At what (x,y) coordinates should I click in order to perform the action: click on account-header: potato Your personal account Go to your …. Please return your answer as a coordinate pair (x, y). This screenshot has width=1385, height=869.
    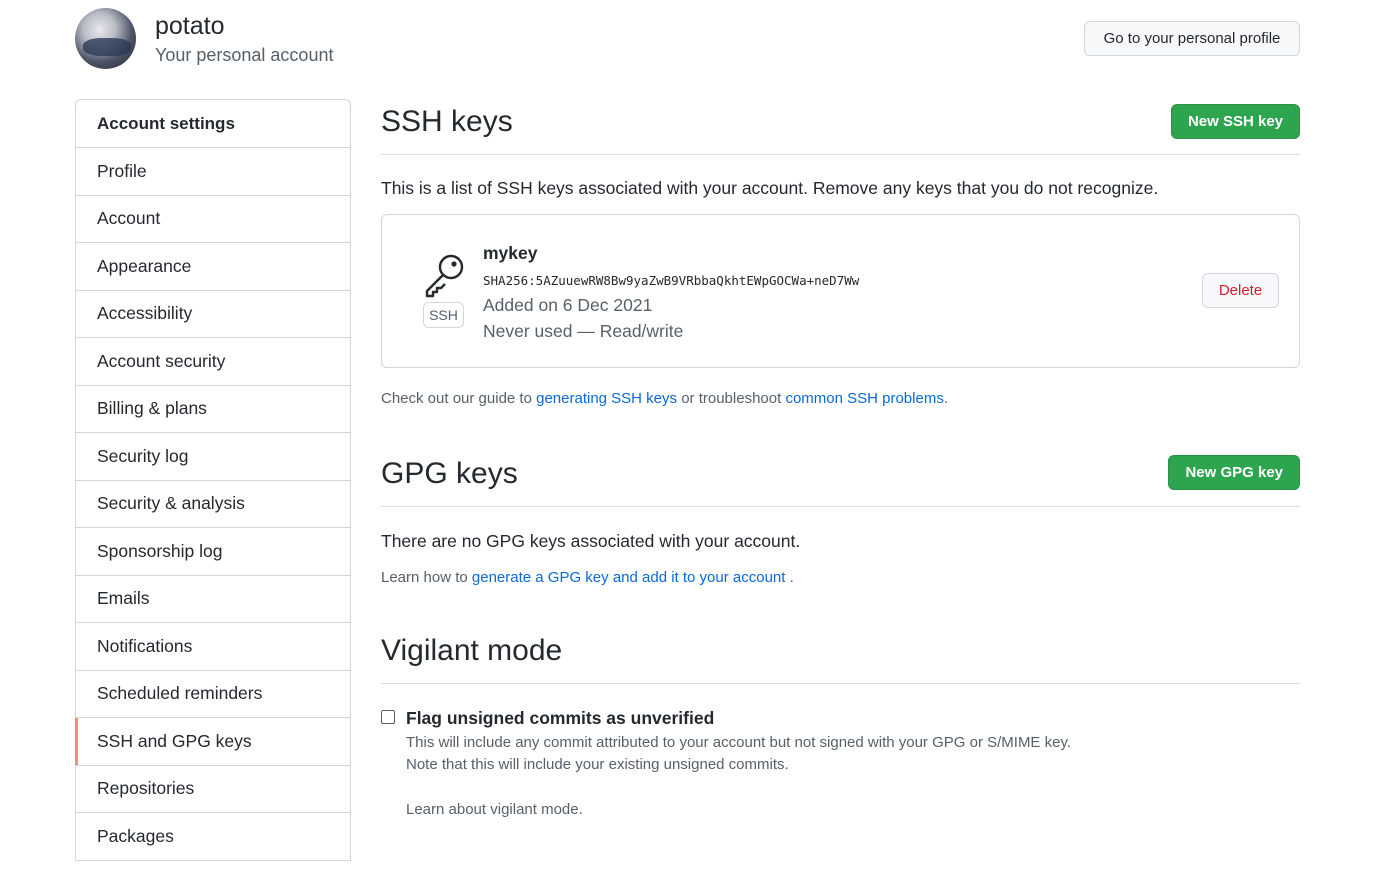
    Looking at the image, I should click on (687, 39).